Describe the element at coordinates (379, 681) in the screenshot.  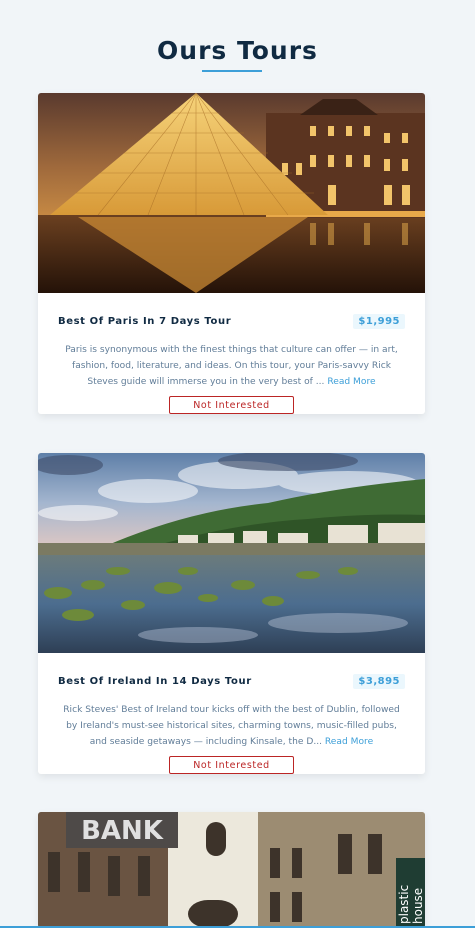
I see `tour-price: $3,895` at that location.